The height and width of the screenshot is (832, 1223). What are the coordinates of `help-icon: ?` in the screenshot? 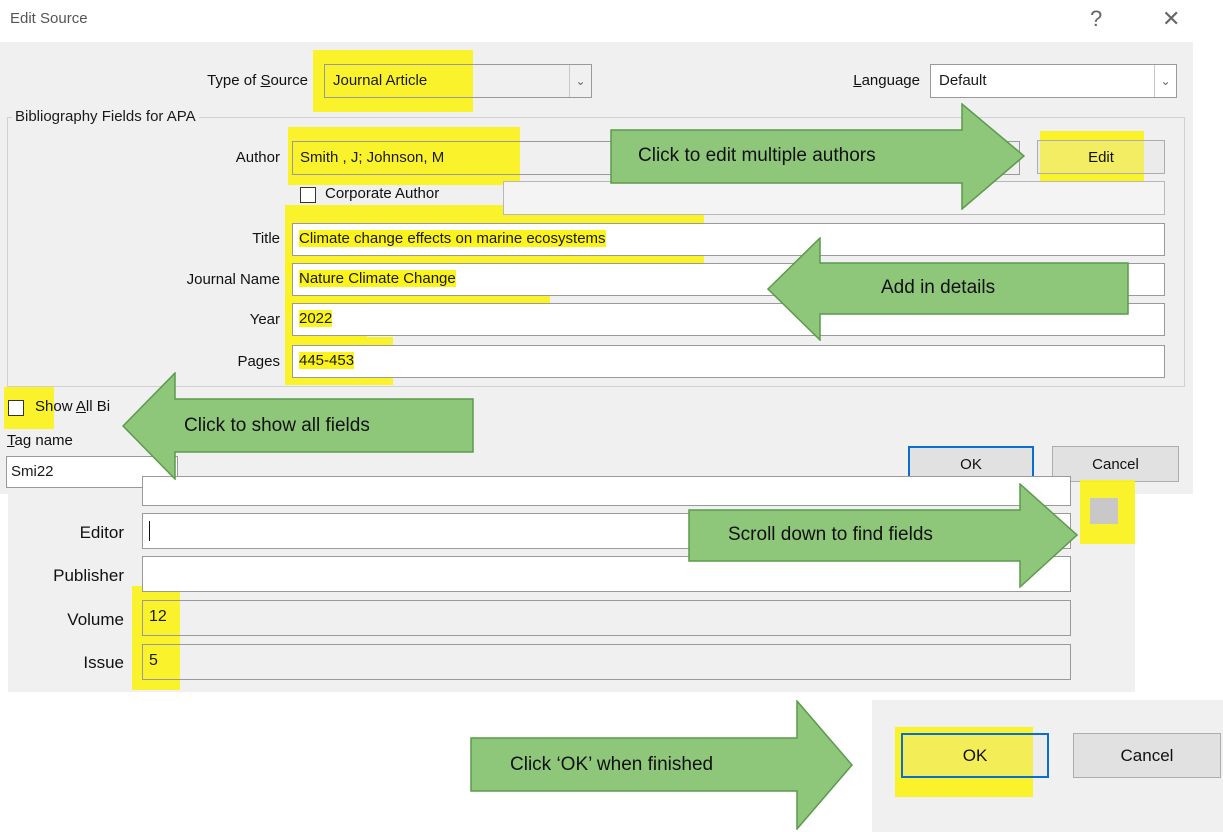 It's located at (1096, 19).